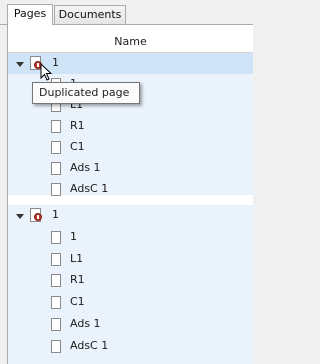 Image resolution: width=320 pixels, height=364 pixels. What do you see at coordinates (73, 236) in the screenshot?
I see `tree-item-label: 1` at bounding box center [73, 236].